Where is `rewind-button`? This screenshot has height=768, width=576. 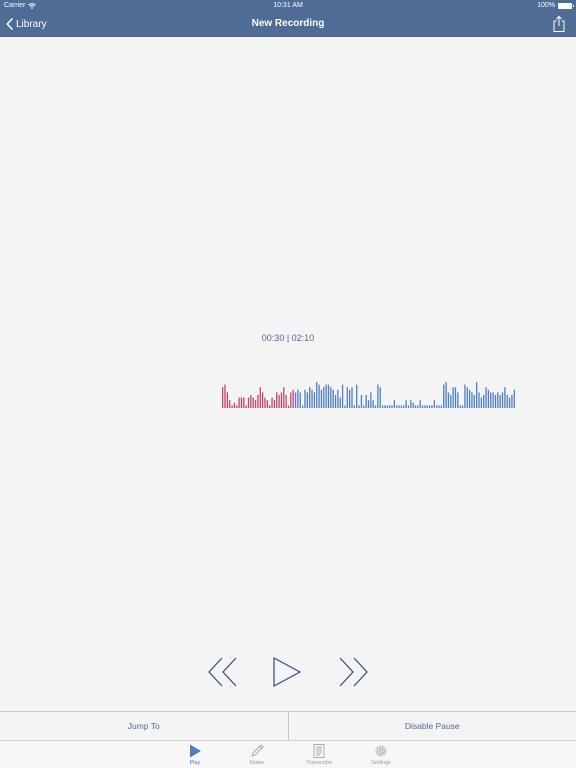
rewind-button is located at coordinates (223, 672).